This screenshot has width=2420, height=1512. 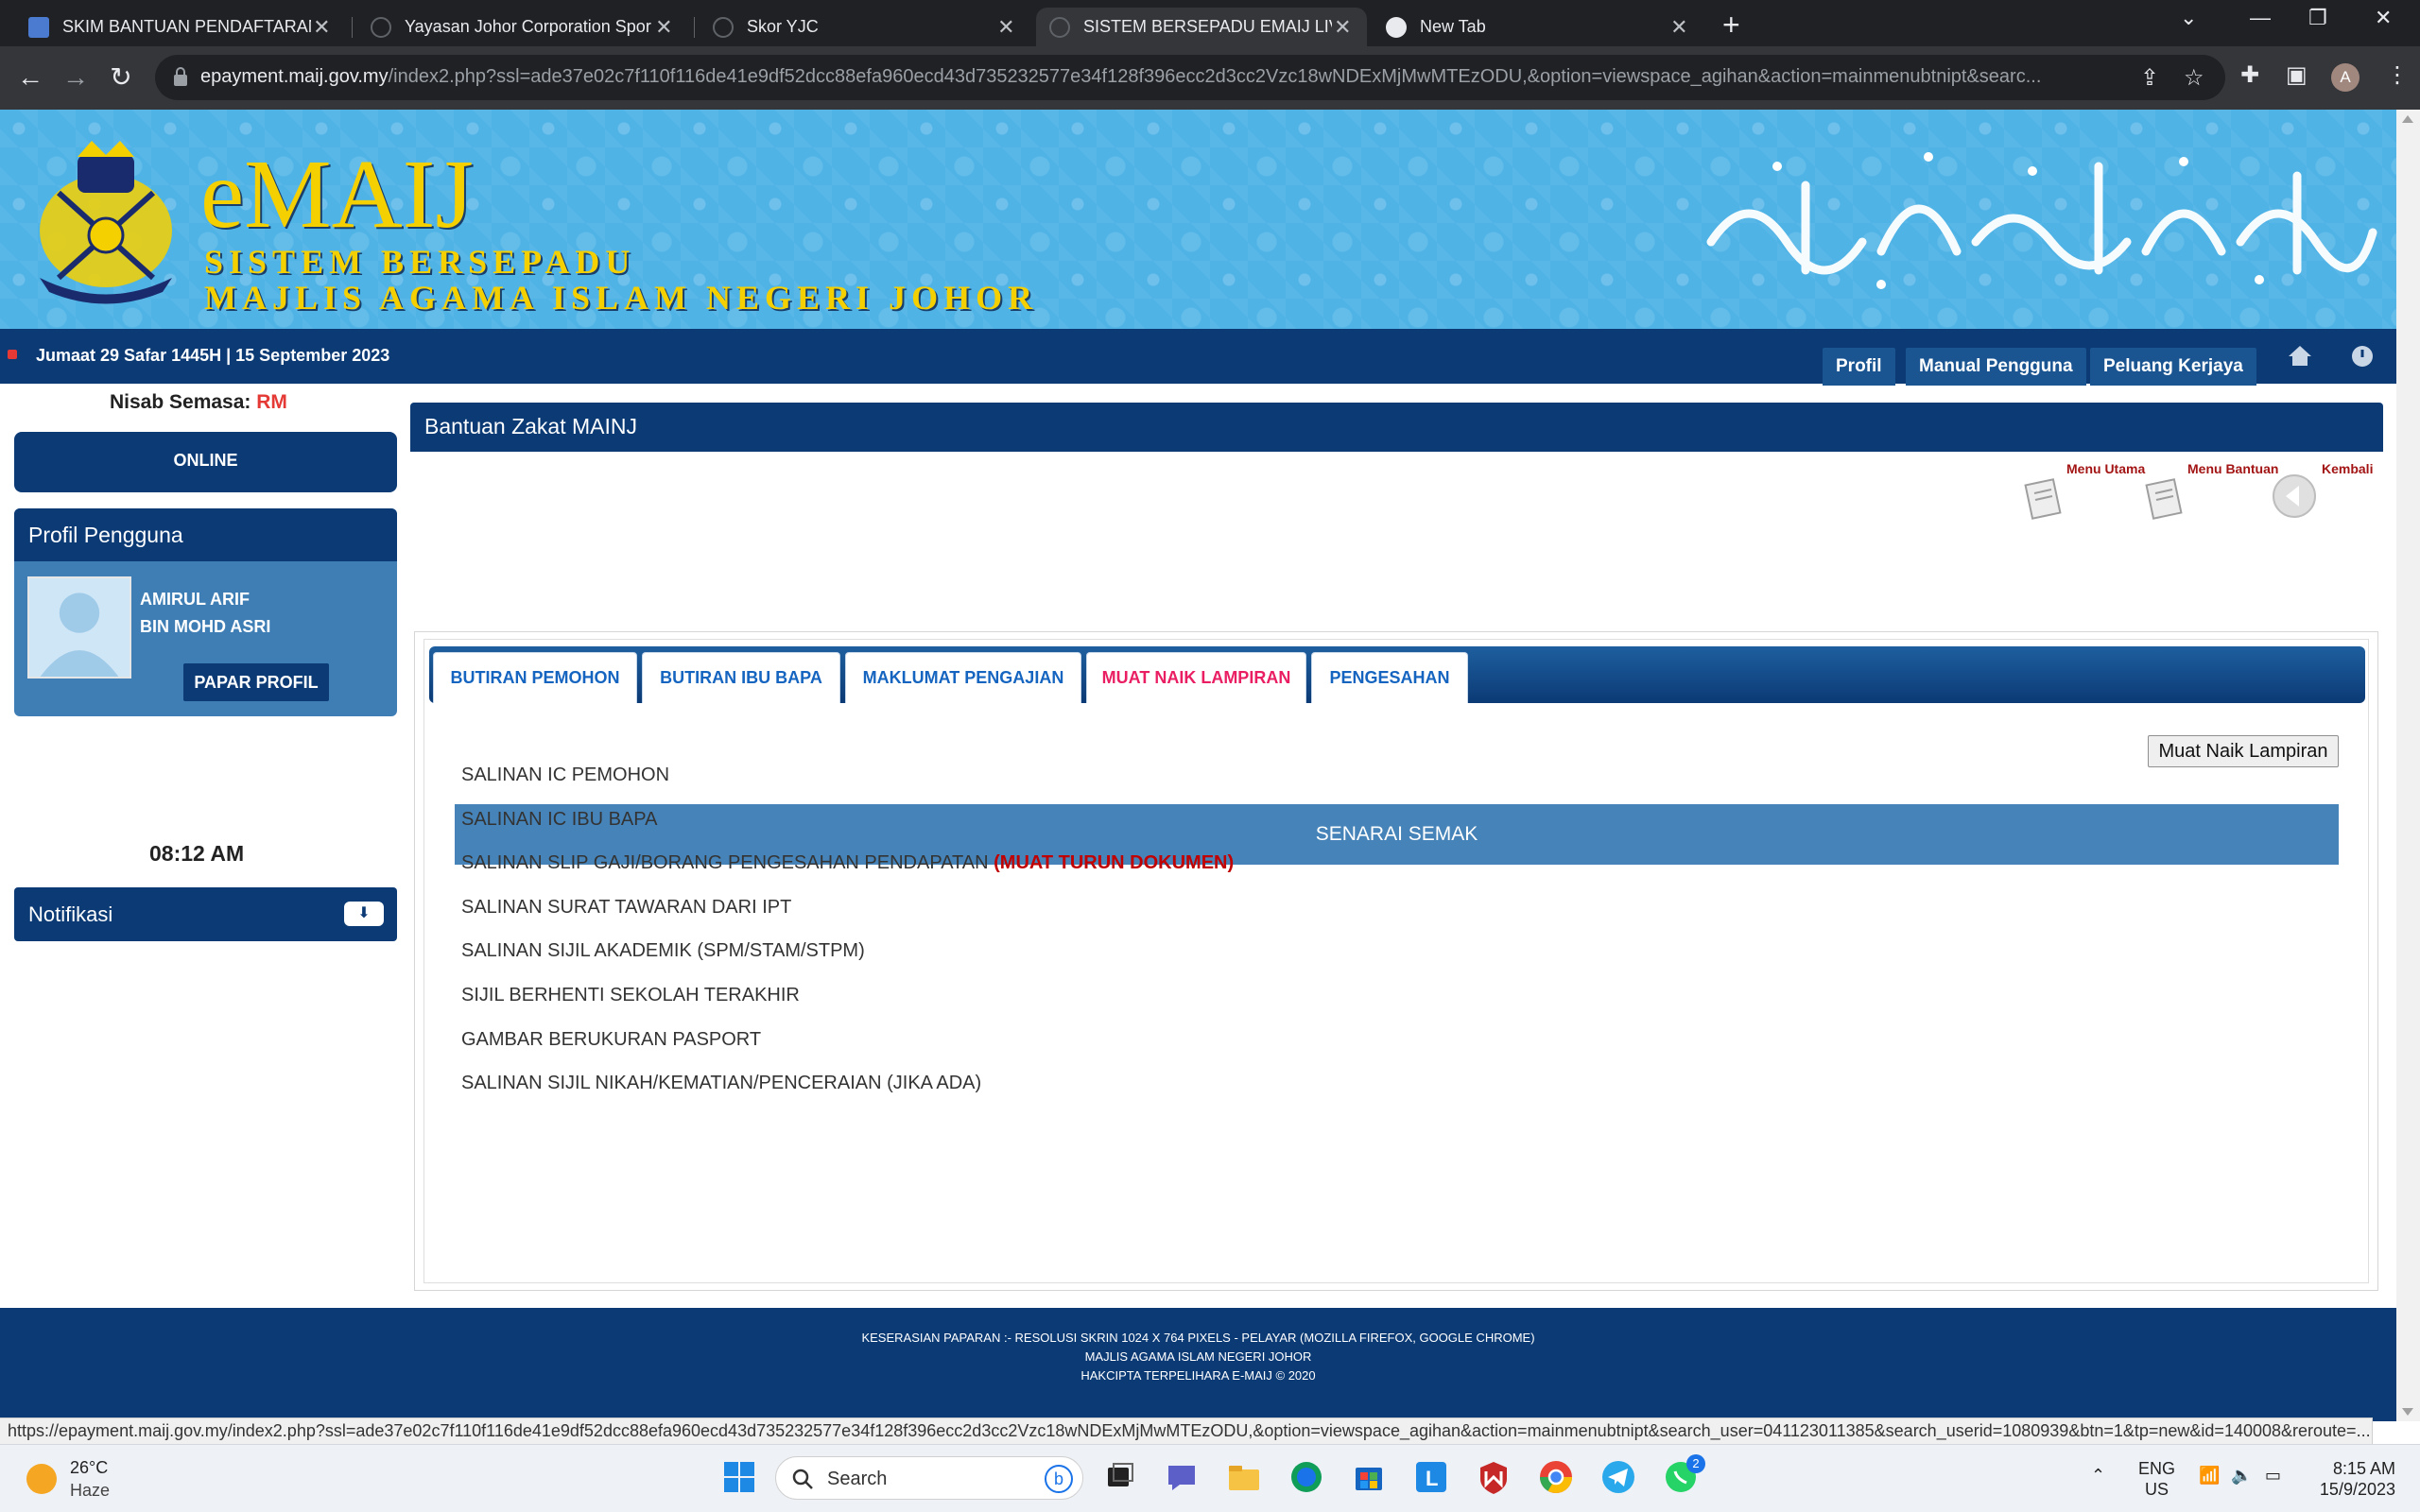 What do you see at coordinates (2188, 18) in the screenshot?
I see `tab-search-icon: ⌄` at bounding box center [2188, 18].